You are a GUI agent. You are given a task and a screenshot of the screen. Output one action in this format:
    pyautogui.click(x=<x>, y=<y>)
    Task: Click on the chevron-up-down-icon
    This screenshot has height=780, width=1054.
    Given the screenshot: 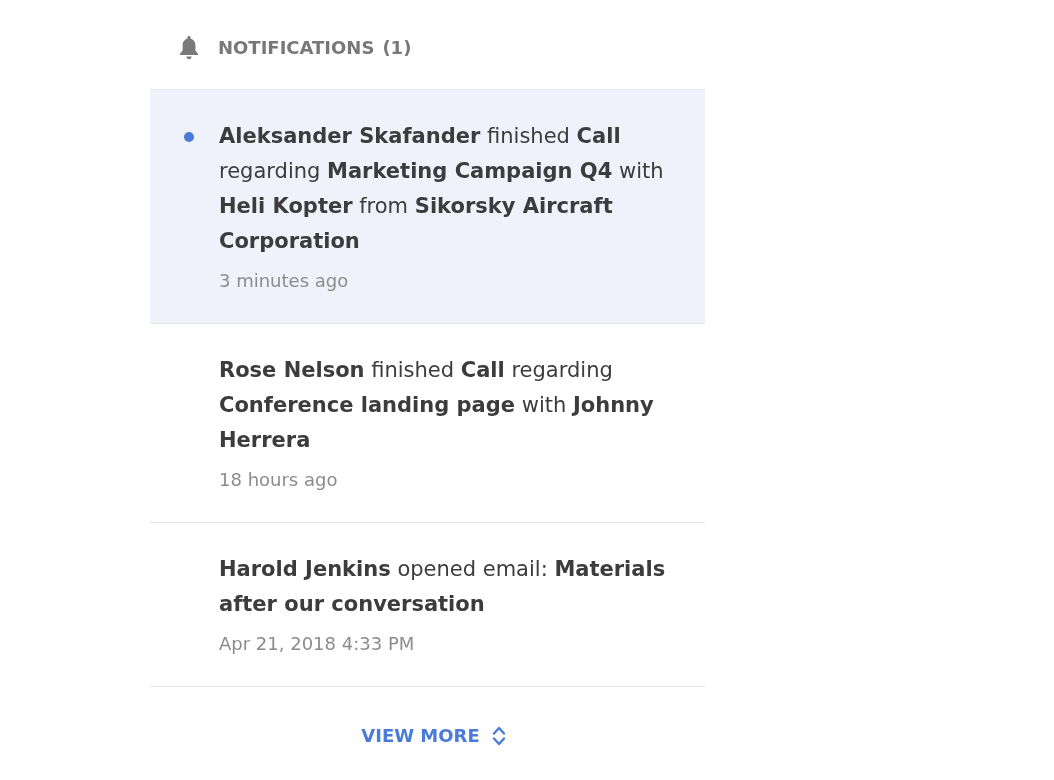 What is the action you would take?
    pyautogui.click(x=498, y=735)
    